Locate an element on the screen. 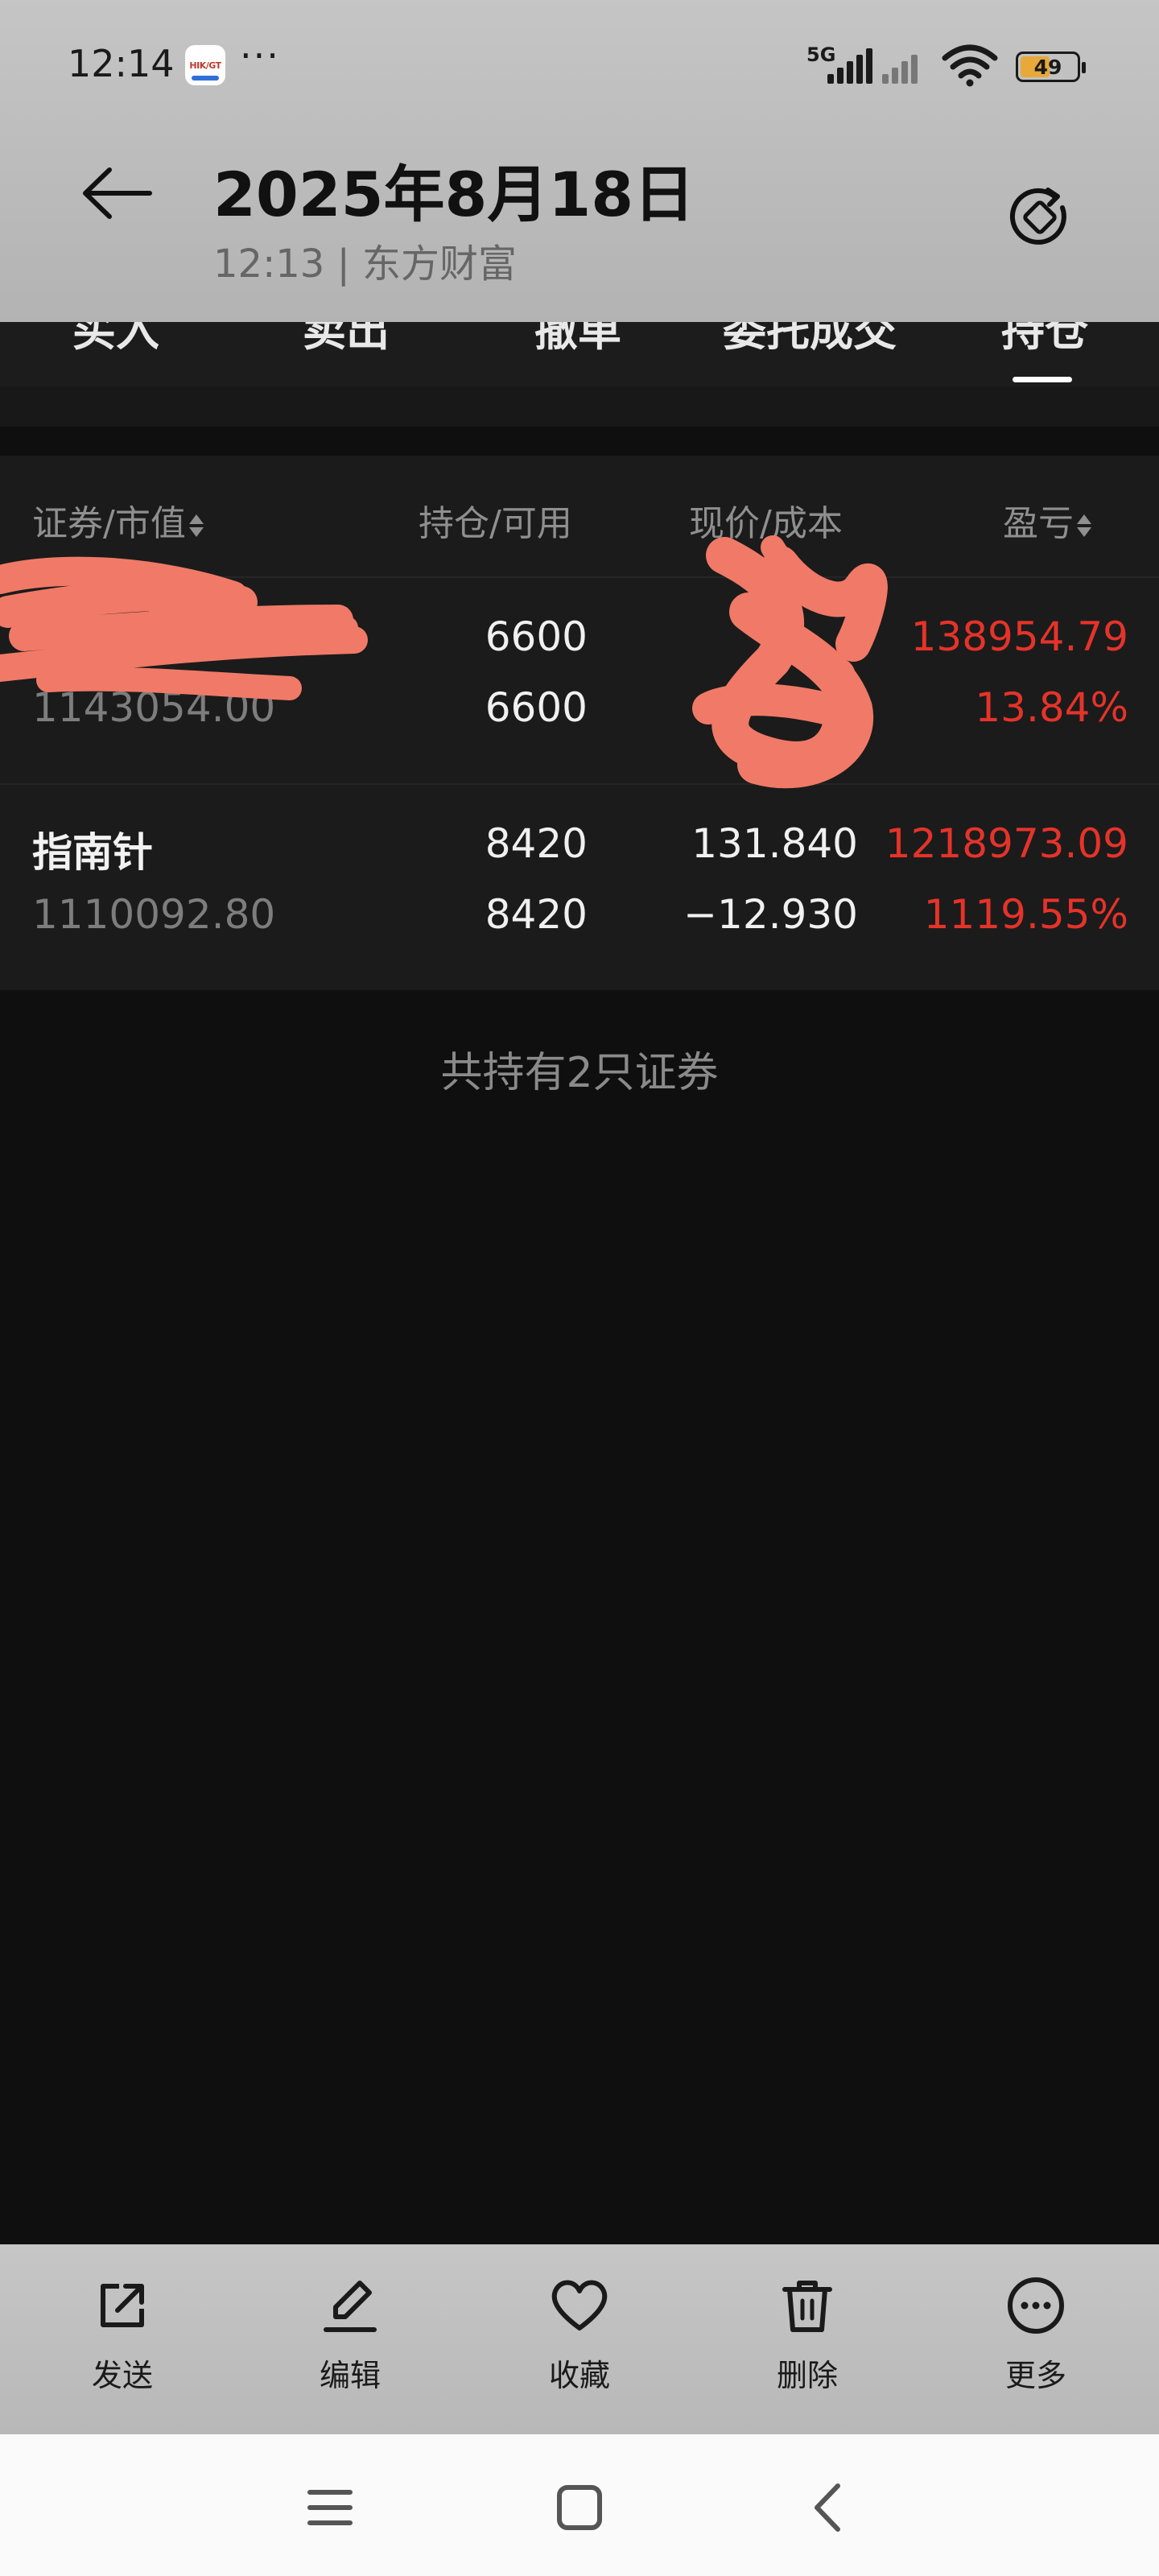 This screenshot has width=1159, height=2576. profit-loss-pct: 13.84% is located at coordinates (1051, 707).